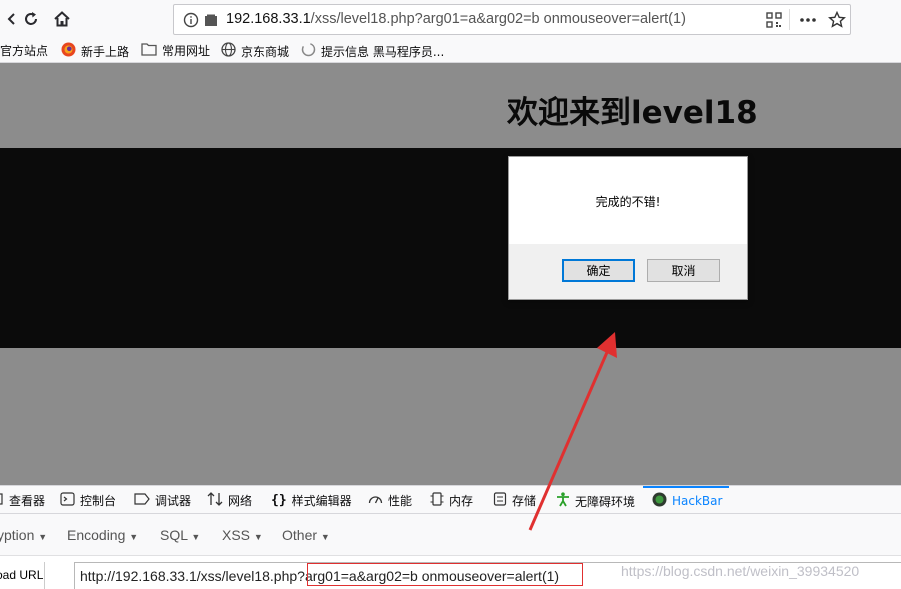 Image resolution: width=901 pixels, height=589 pixels. Describe the element at coordinates (174, 535) in the screenshot. I see `menu-label: SQL` at that location.